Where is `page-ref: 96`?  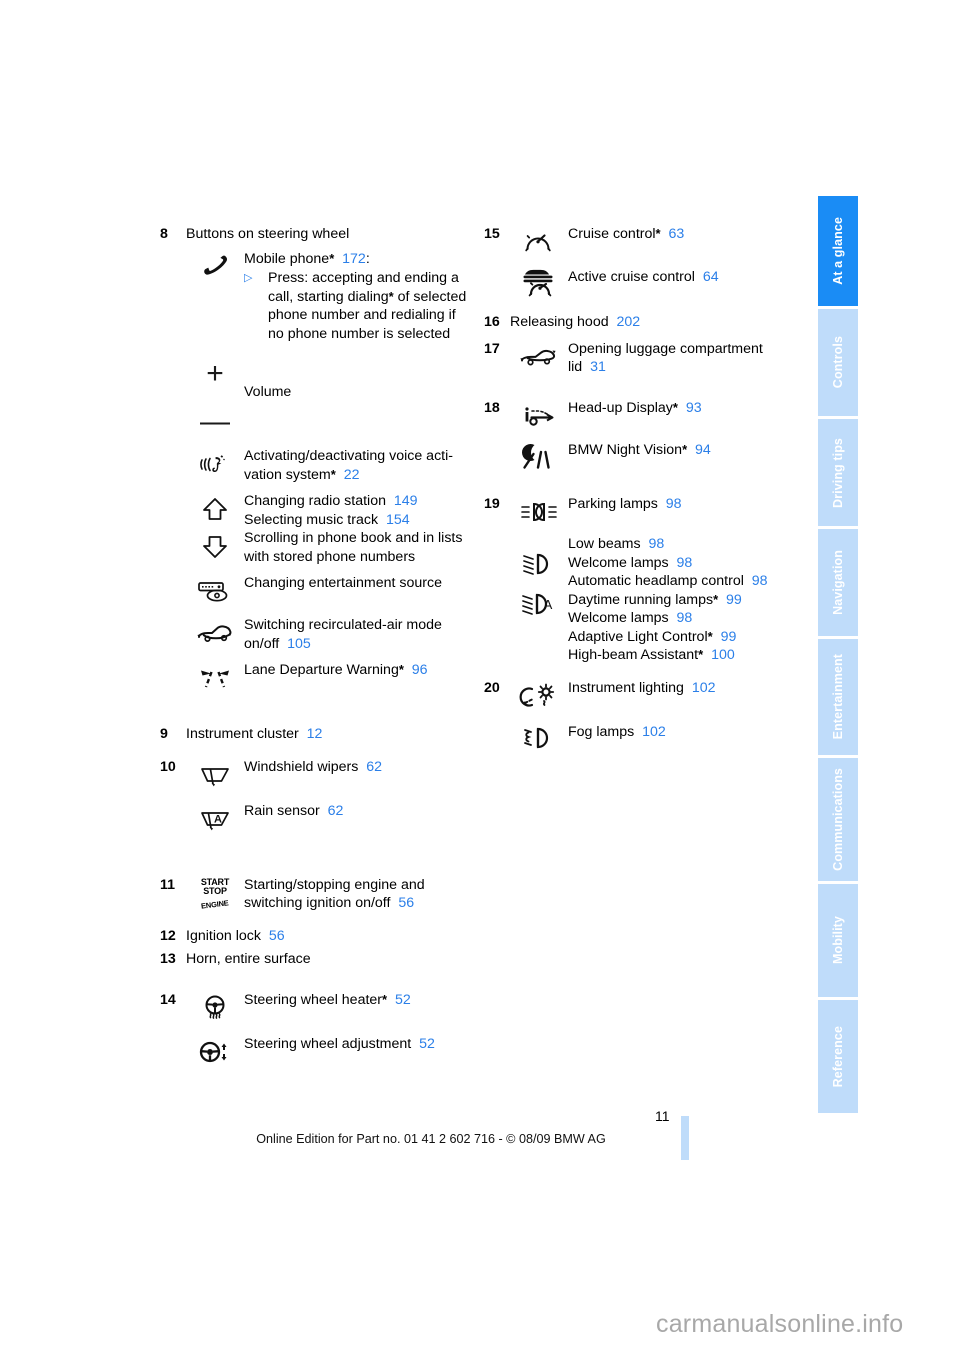 page-ref: 96 is located at coordinates (420, 670).